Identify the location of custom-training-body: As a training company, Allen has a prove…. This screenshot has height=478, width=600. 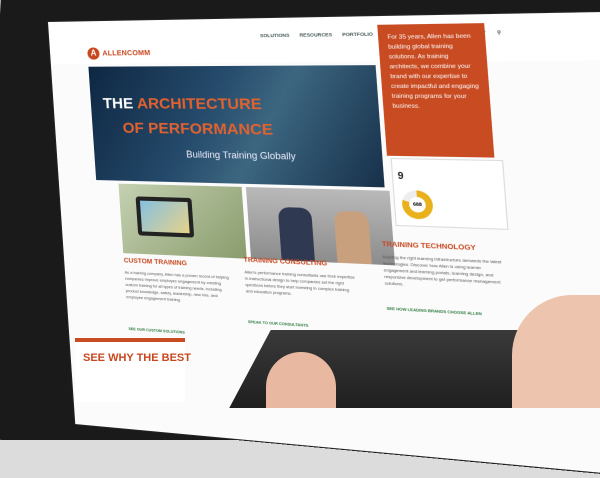
(176, 286).